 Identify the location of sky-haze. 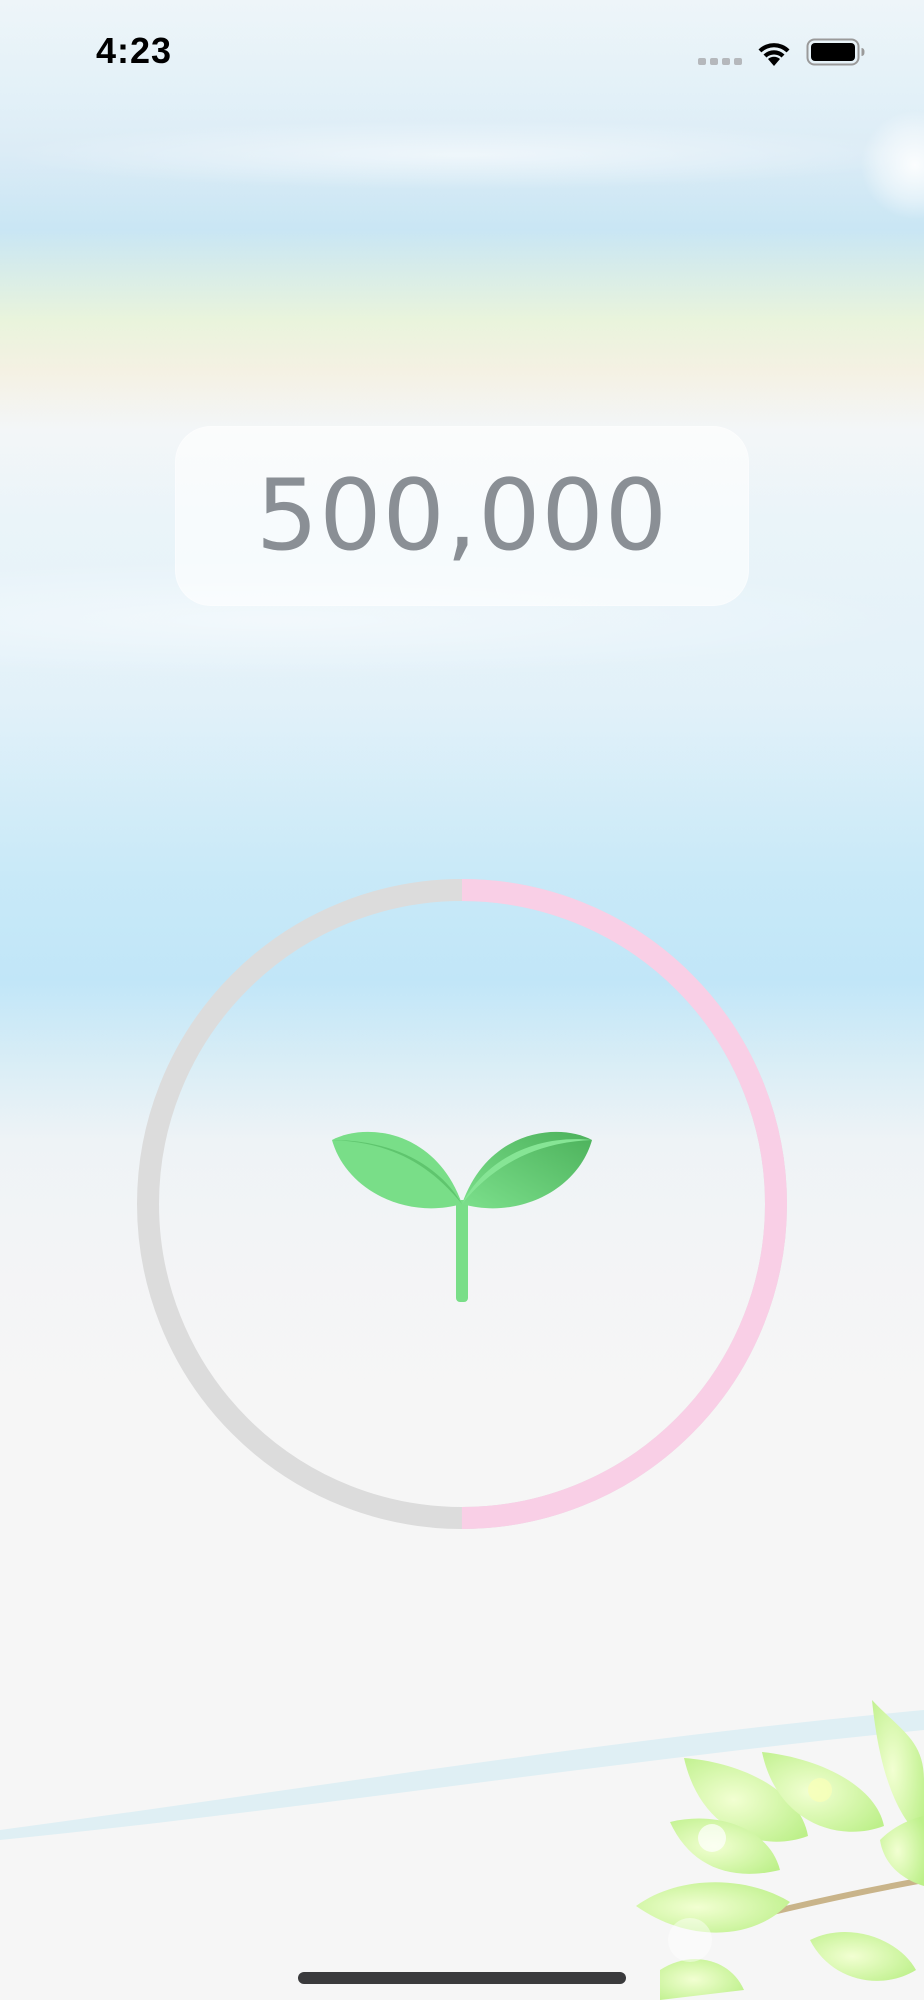
(462, 155).